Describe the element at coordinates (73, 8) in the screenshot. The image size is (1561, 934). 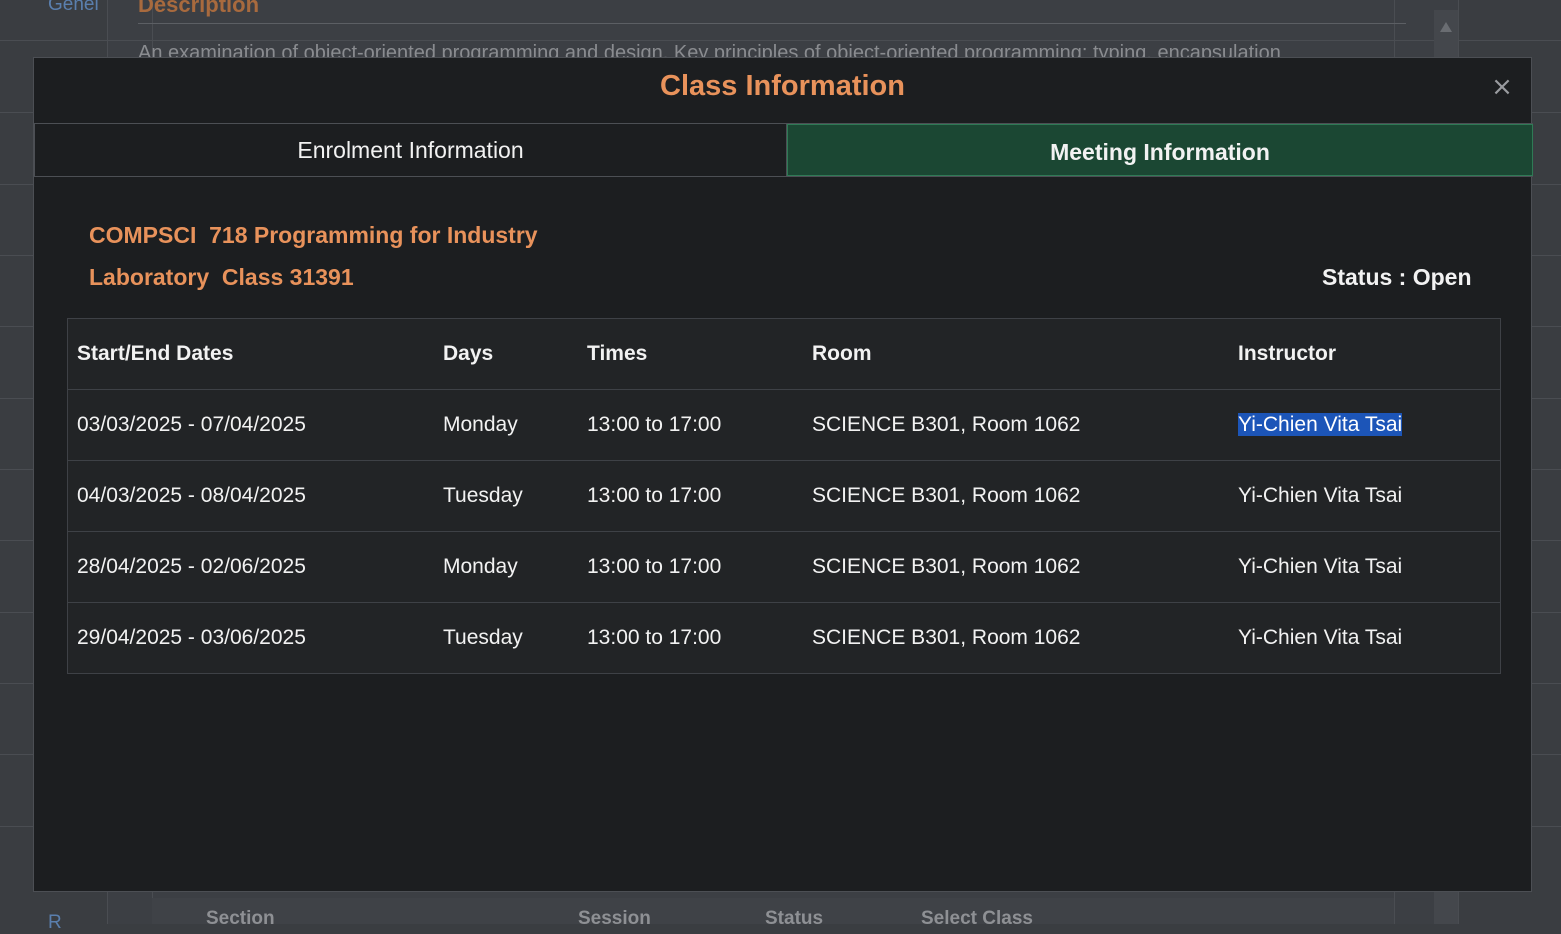
I see `background-nav-link: Genel` at that location.